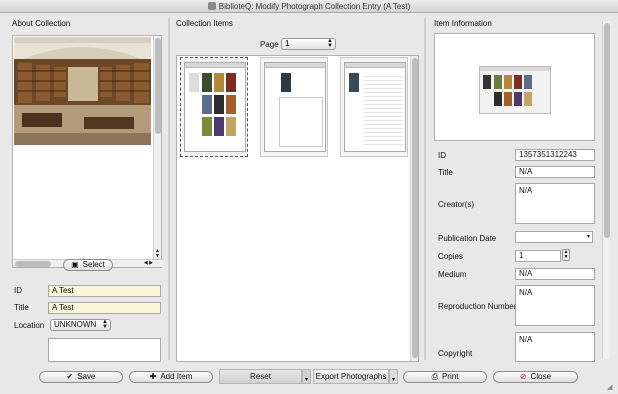 This screenshot has height=394, width=618. What do you see at coordinates (477, 306) in the screenshot?
I see `item-repro-label: Reproduction Number` at bounding box center [477, 306].